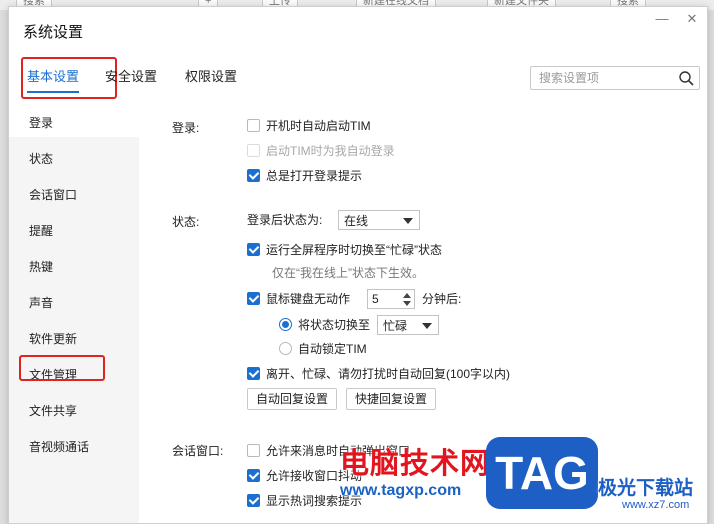  What do you see at coordinates (656, 505) in the screenshot?
I see `watermark-site-url: www.xz7.com` at bounding box center [656, 505].